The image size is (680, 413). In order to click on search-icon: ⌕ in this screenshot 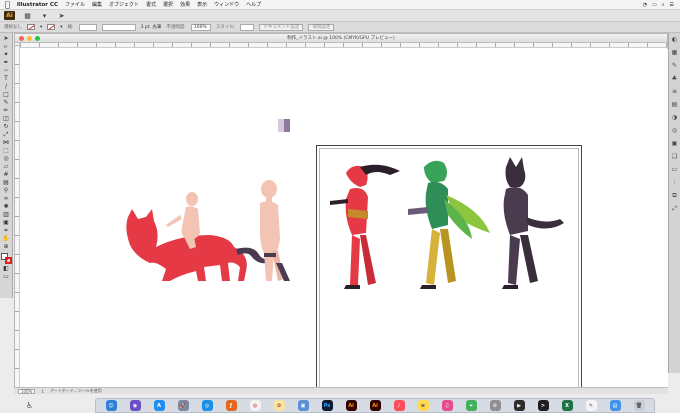, I will do `click(663, 5)`.